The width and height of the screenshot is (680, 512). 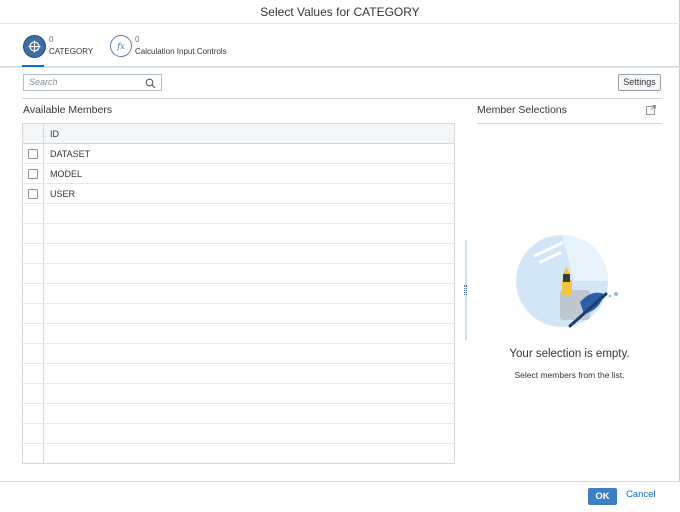 I want to click on row-id: MODEL, so click(x=66, y=174).